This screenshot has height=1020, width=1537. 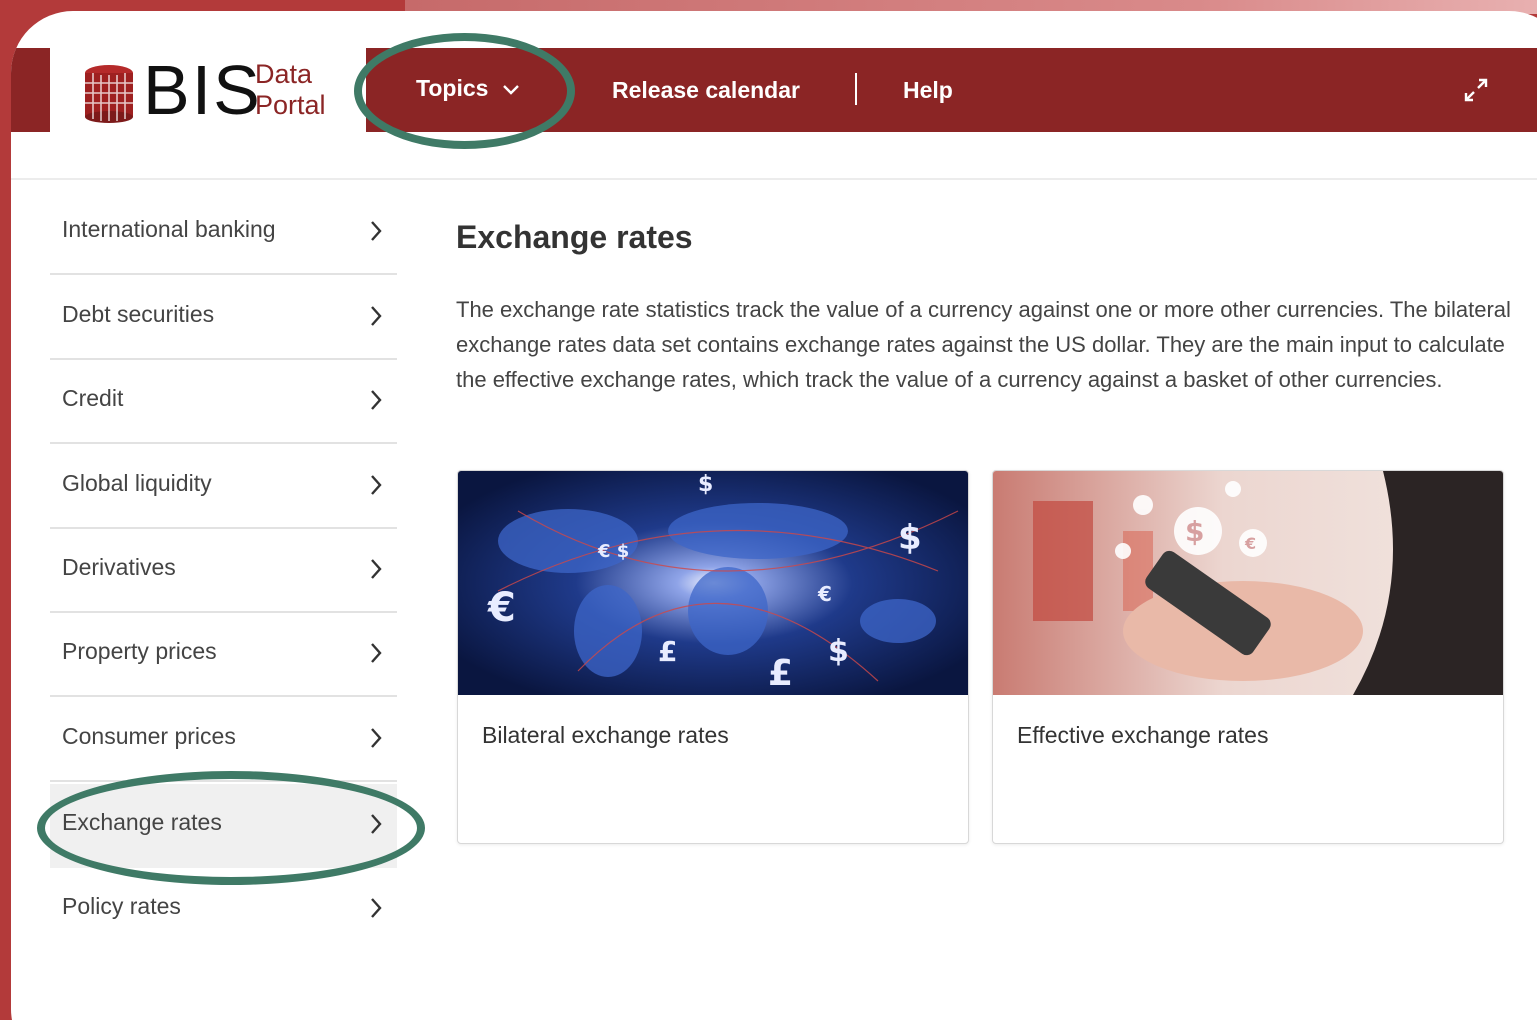 What do you see at coordinates (121, 906) in the screenshot?
I see `sidebar-item-label: Policy rates` at bounding box center [121, 906].